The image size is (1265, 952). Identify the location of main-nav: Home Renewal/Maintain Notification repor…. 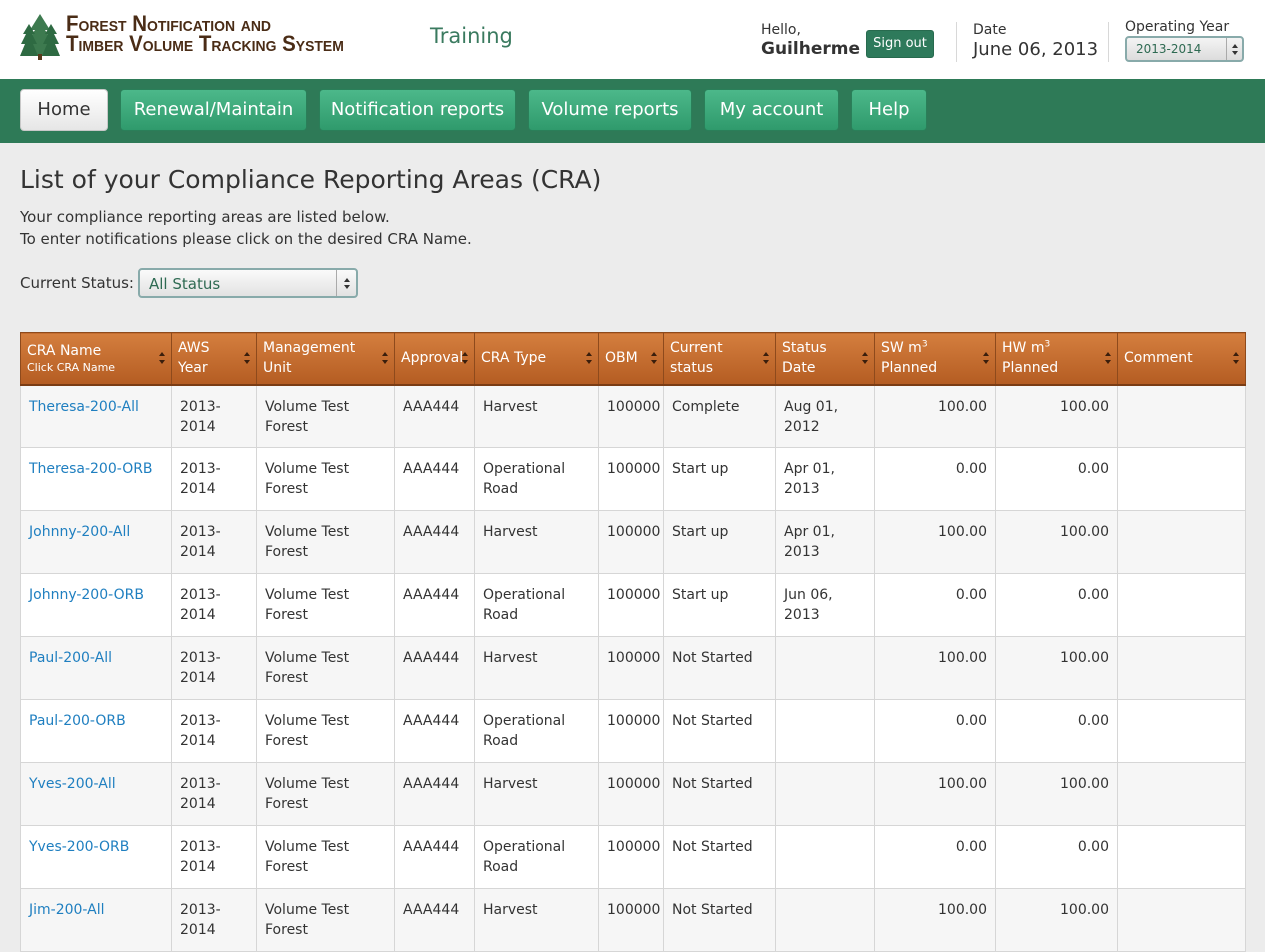
(632, 111).